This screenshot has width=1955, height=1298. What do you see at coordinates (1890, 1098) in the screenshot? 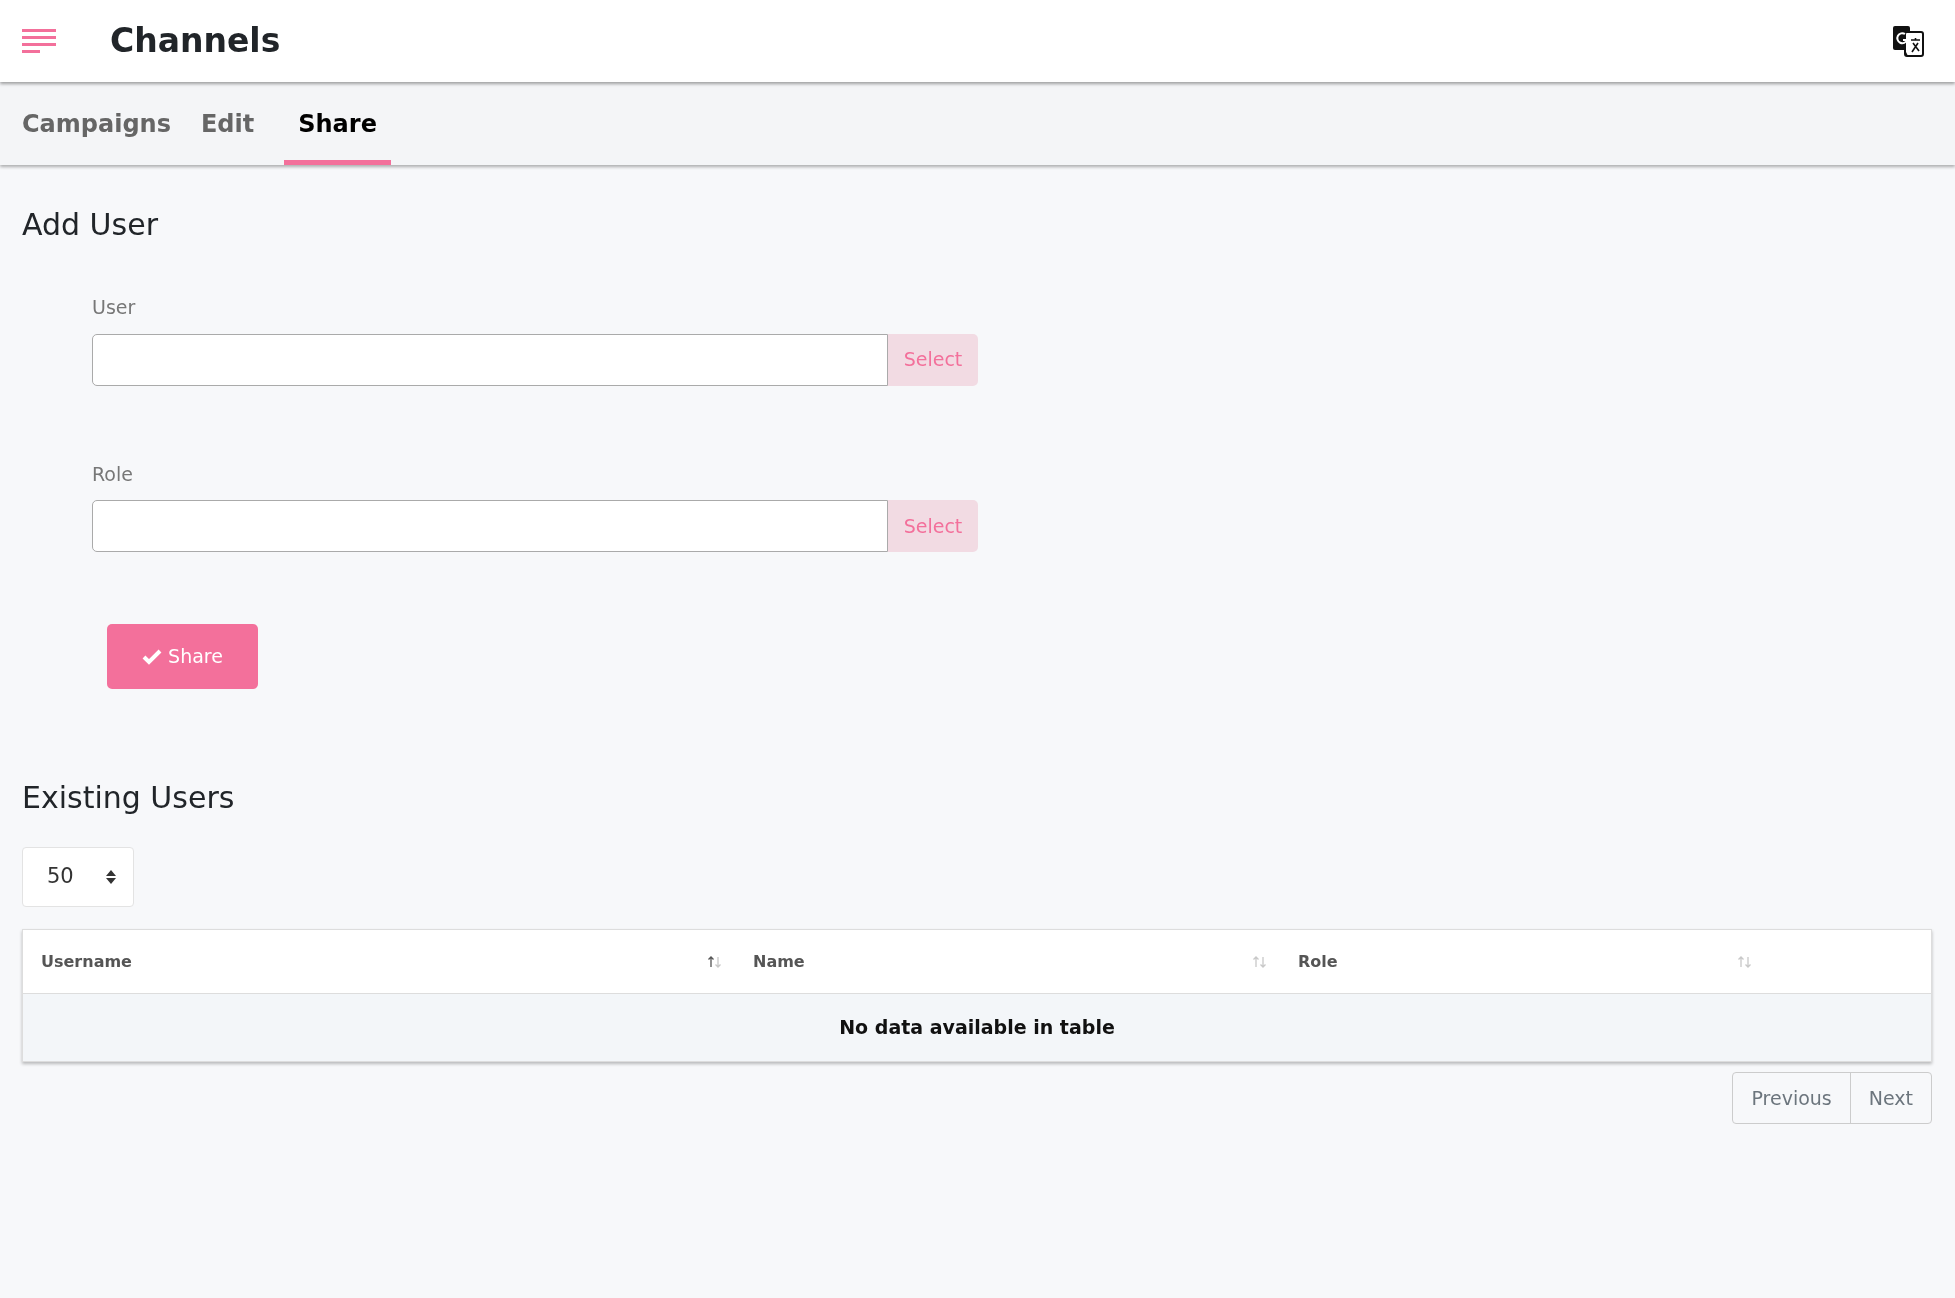
I see `pagination-button: Next` at bounding box center [1890, 1098].